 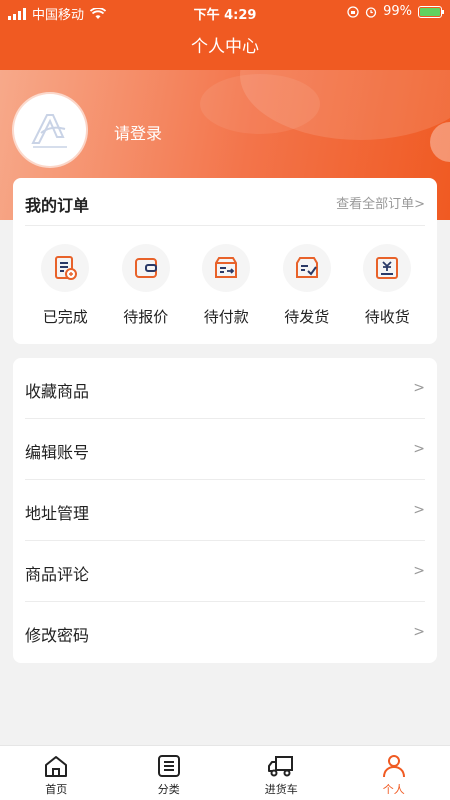 What do you see at coordinates (145, 268) in the screenshot?
I see `wallet-icon` at bounding box center [145, 268].